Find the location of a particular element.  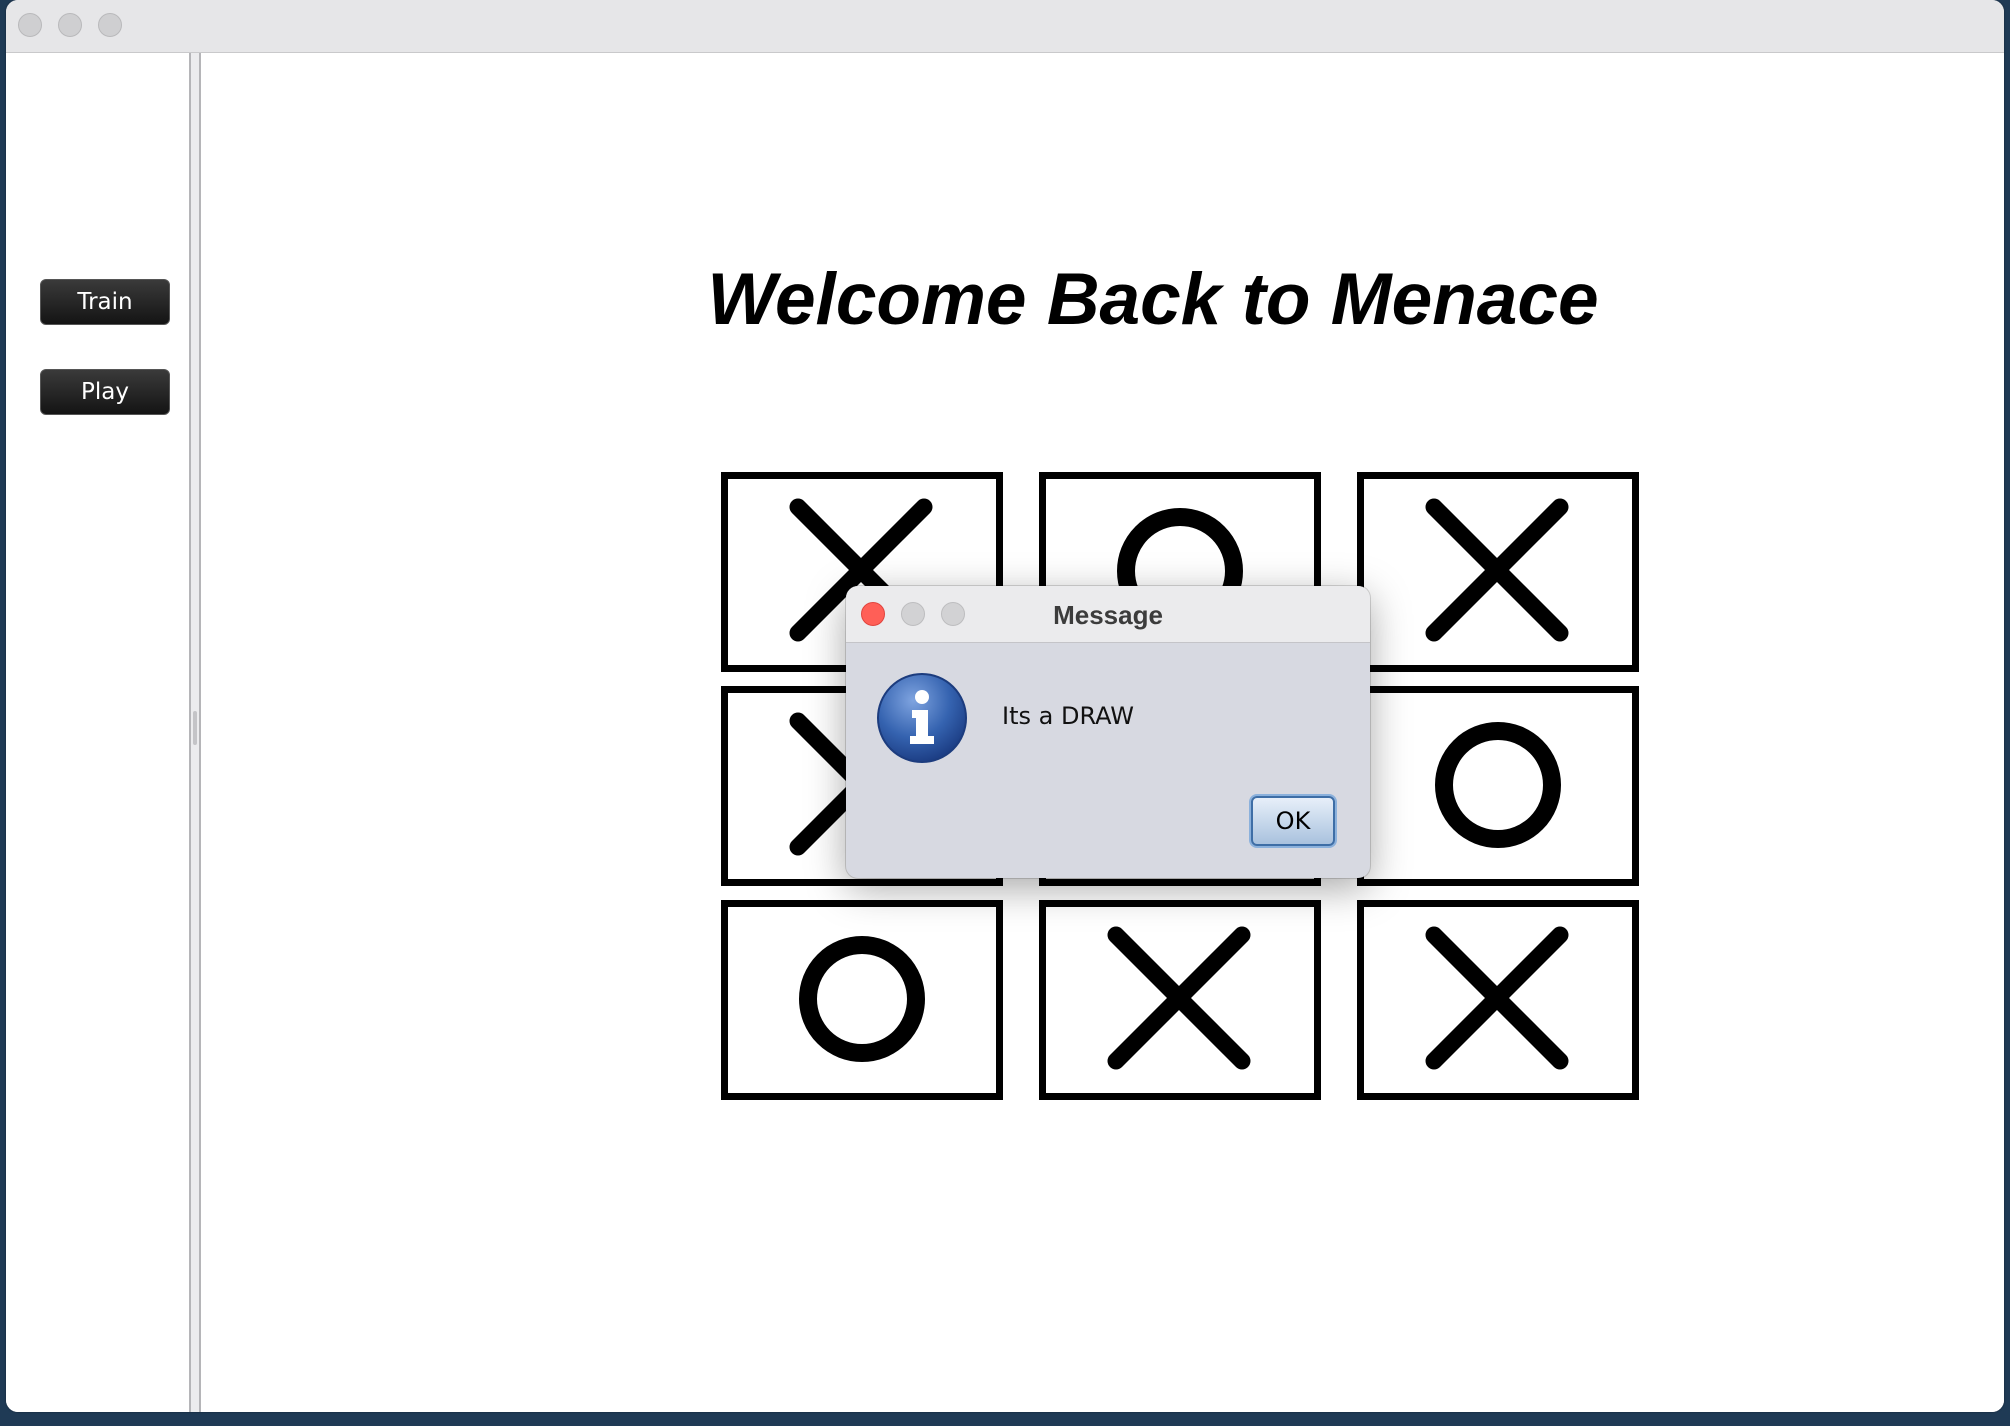

split-pane-divider is located at coordinates (195, 732).